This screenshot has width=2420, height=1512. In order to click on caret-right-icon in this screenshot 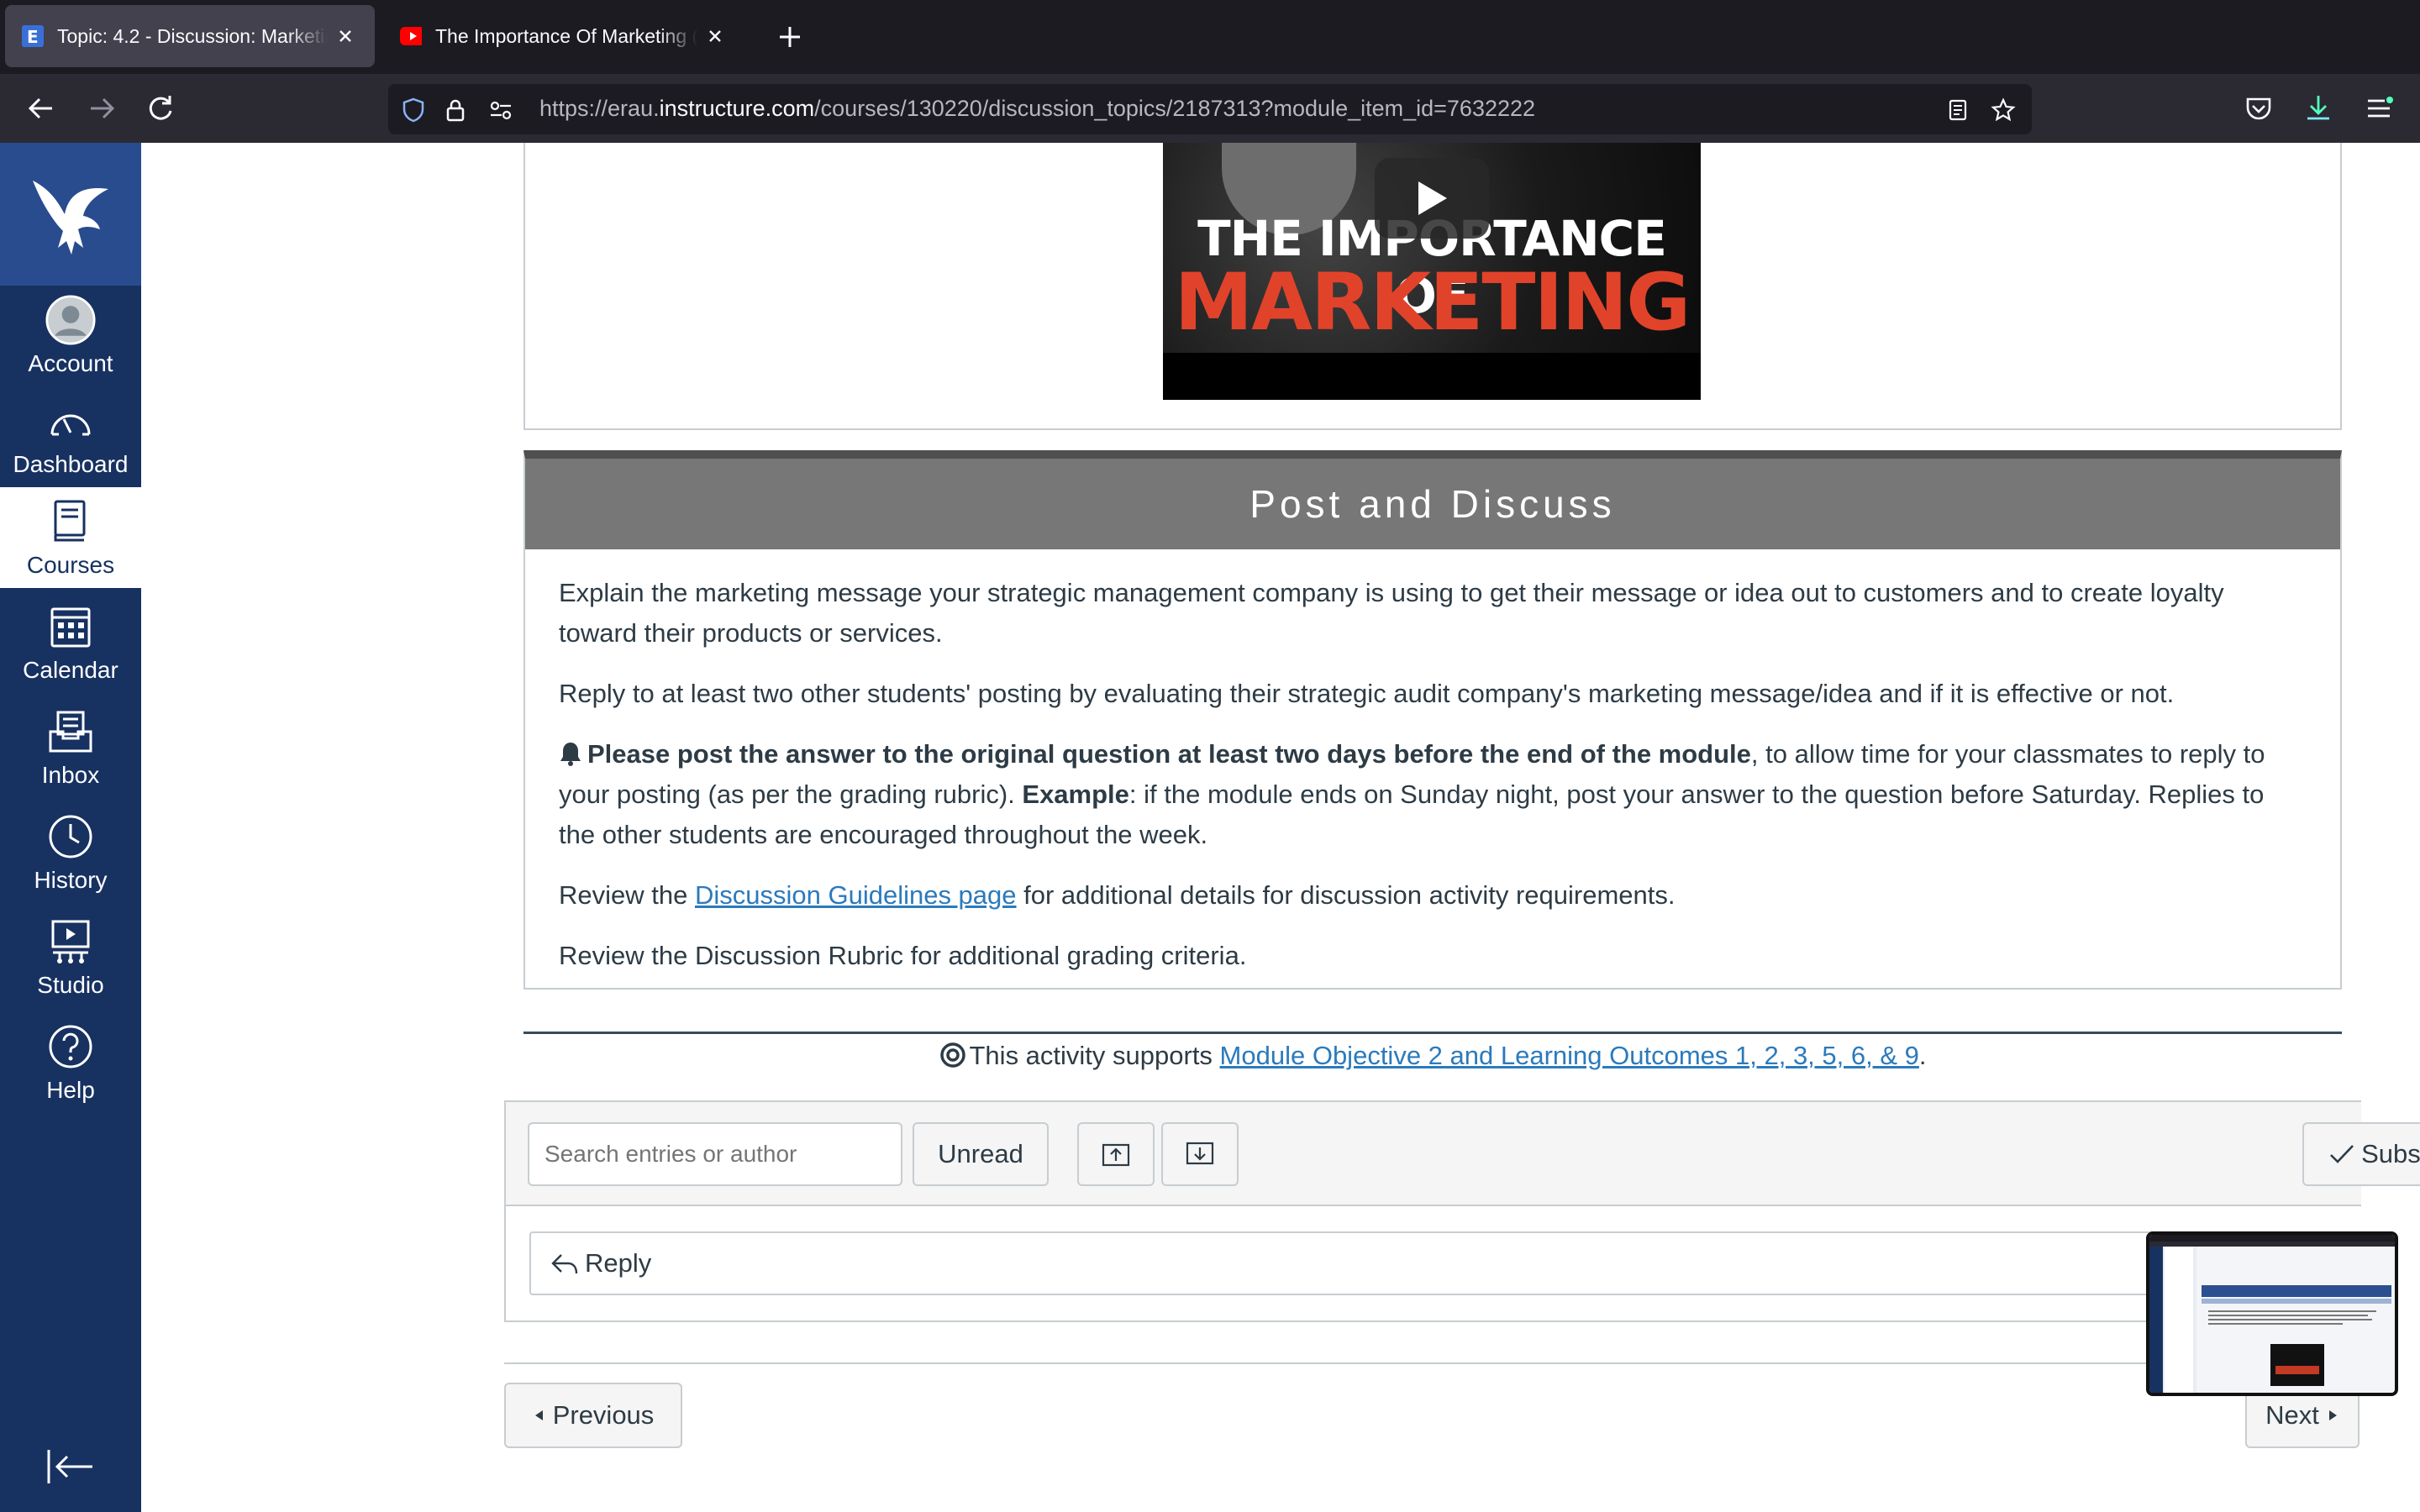, I will do `click(2332, 1415)`.